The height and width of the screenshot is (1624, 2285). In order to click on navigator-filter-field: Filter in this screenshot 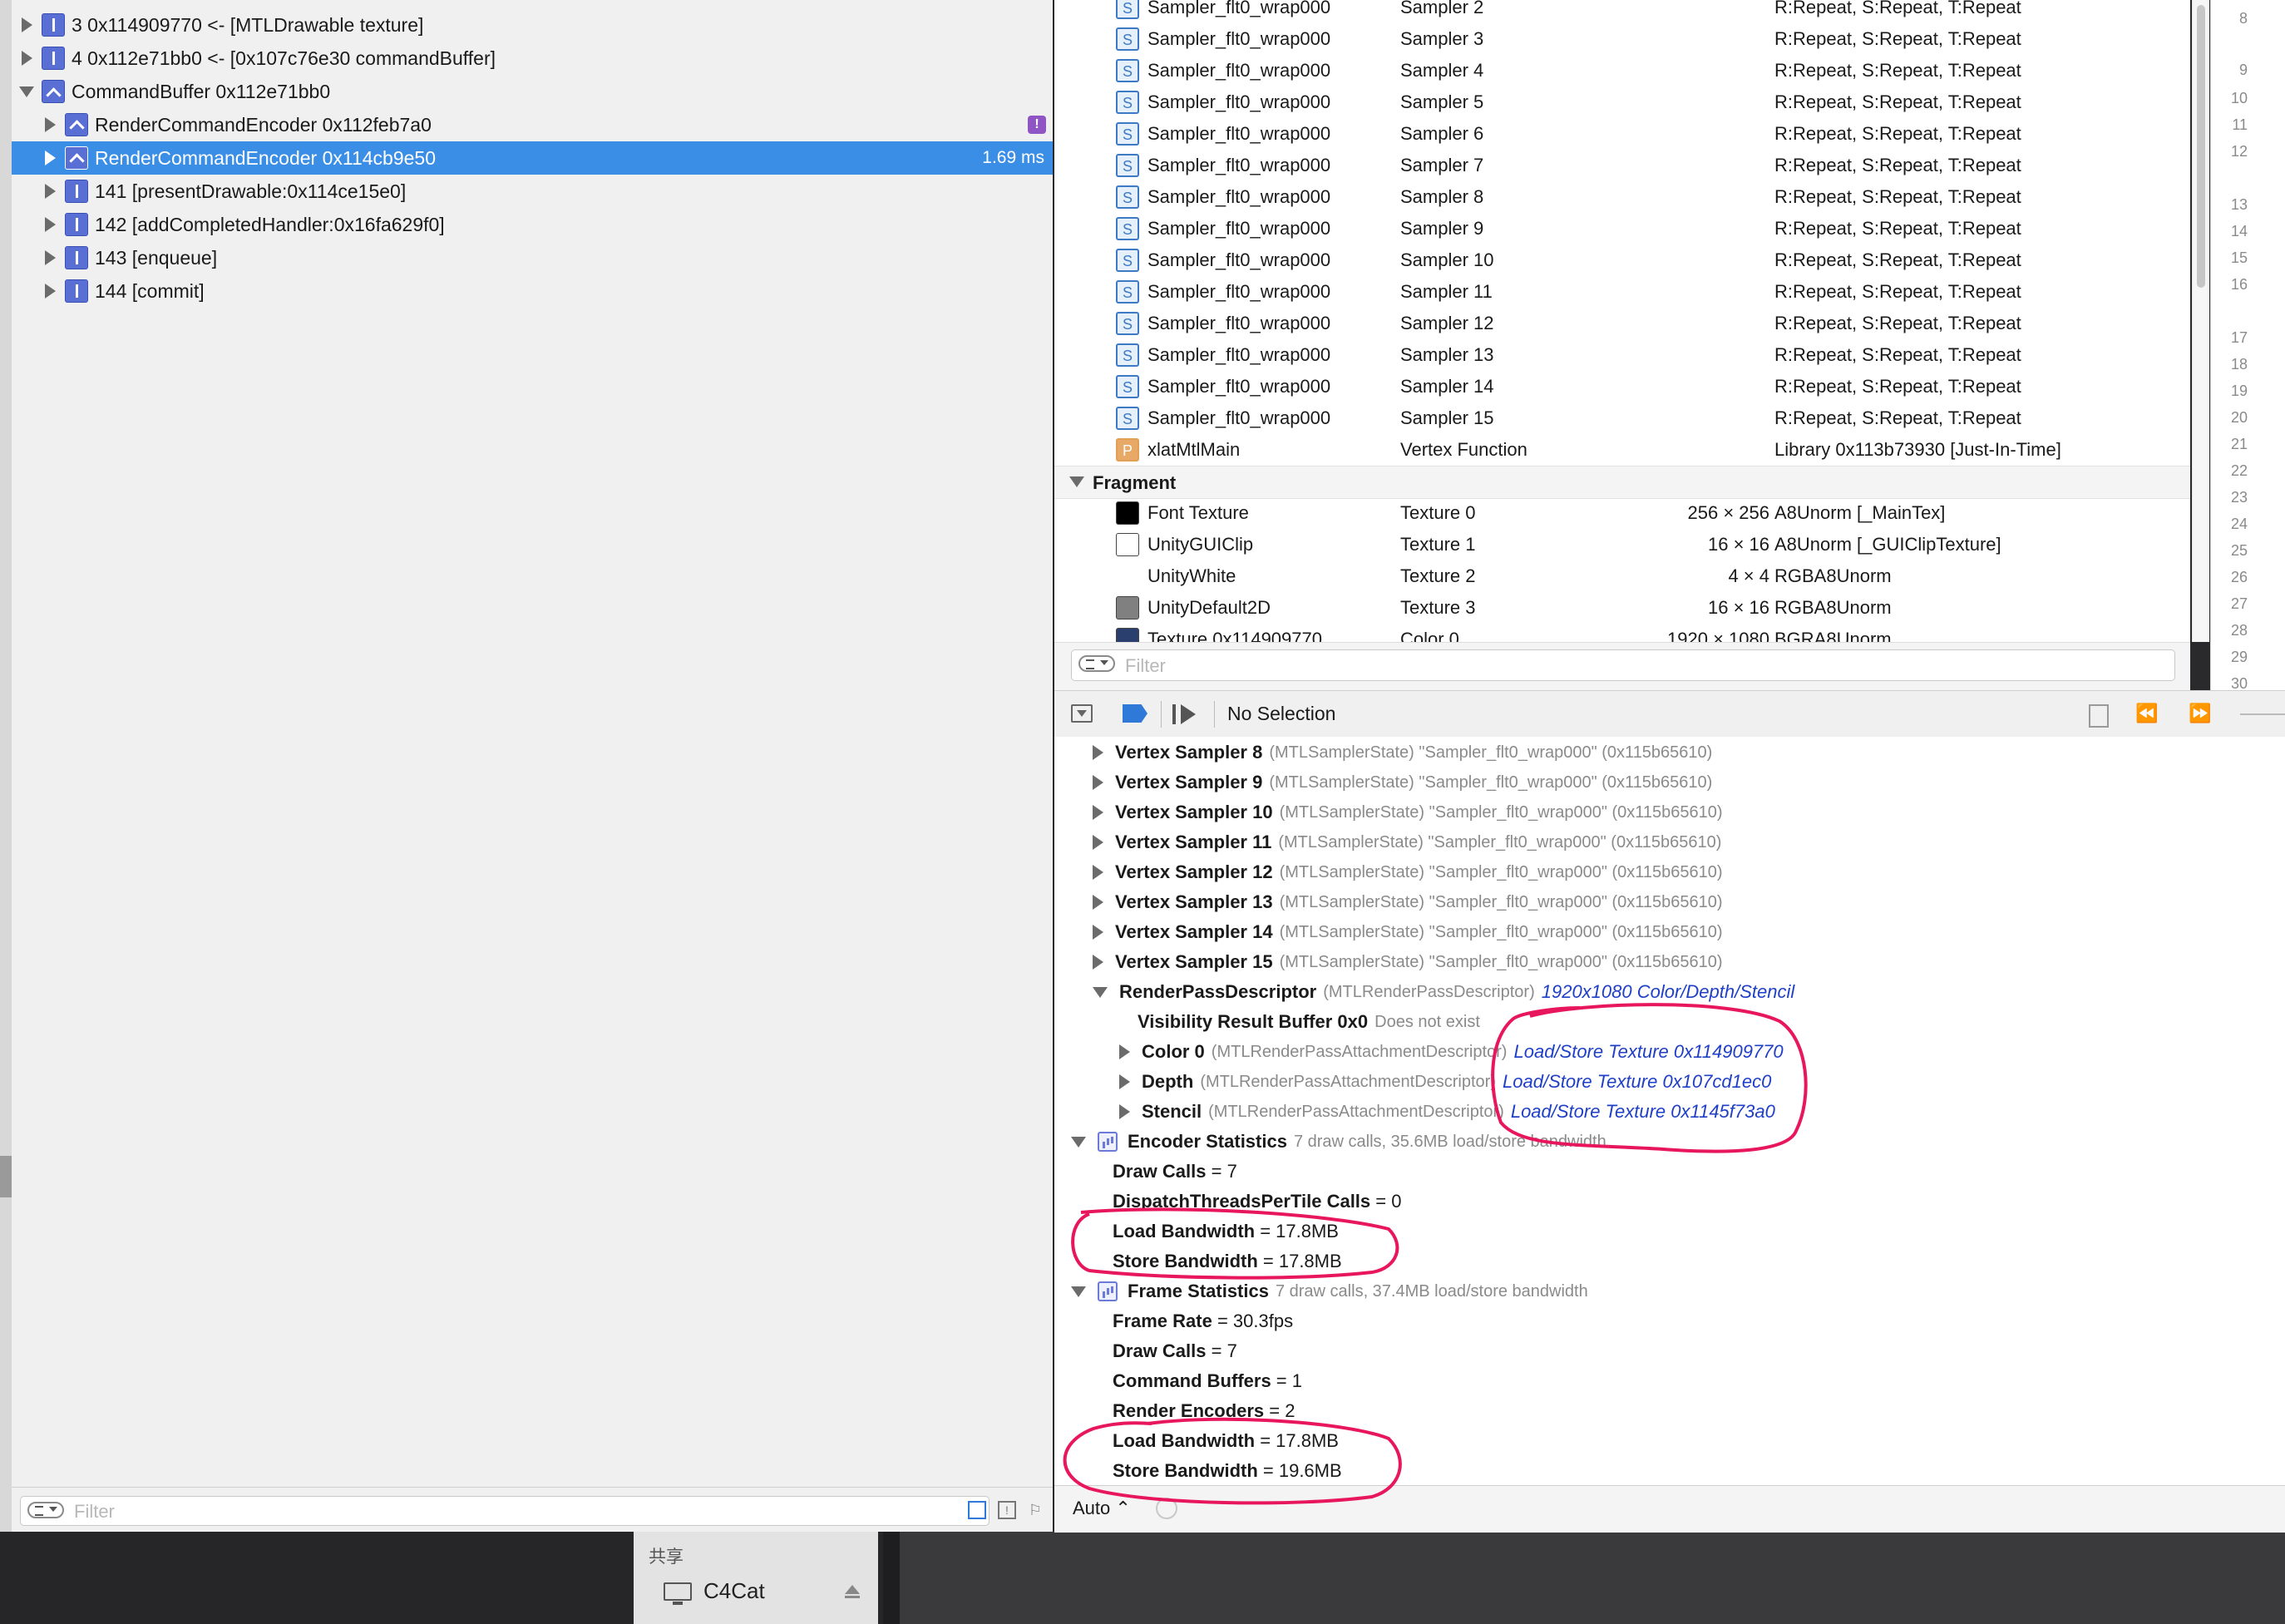, I will do `click(505, 1511)`.